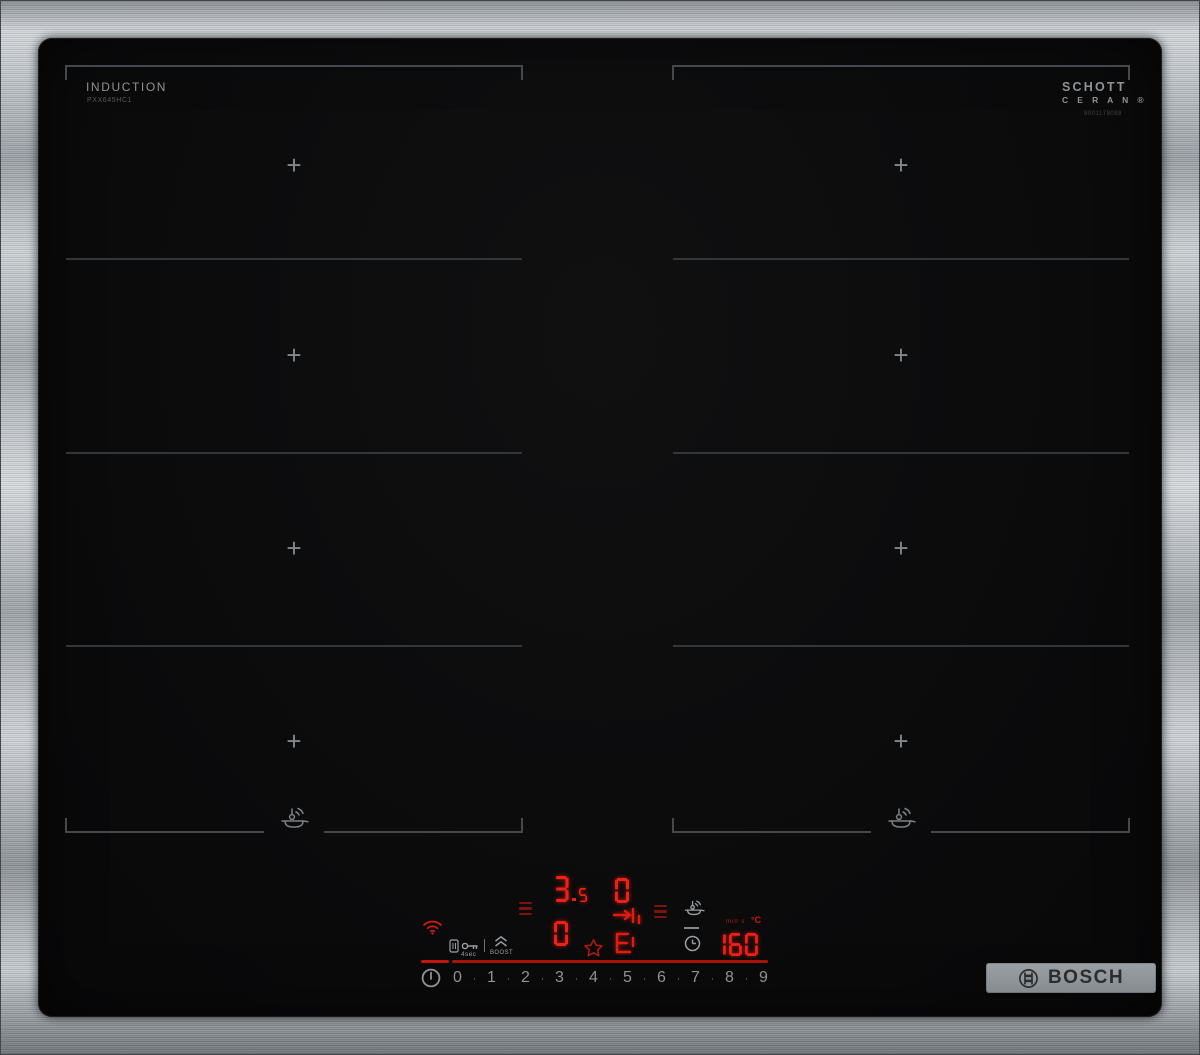 The height and width of the screenshot is (1055, 1200). What do you see at coordinates (454, 946) in the screenshot?
I see `panel-lock-icon` at bounding box center [454, 946].